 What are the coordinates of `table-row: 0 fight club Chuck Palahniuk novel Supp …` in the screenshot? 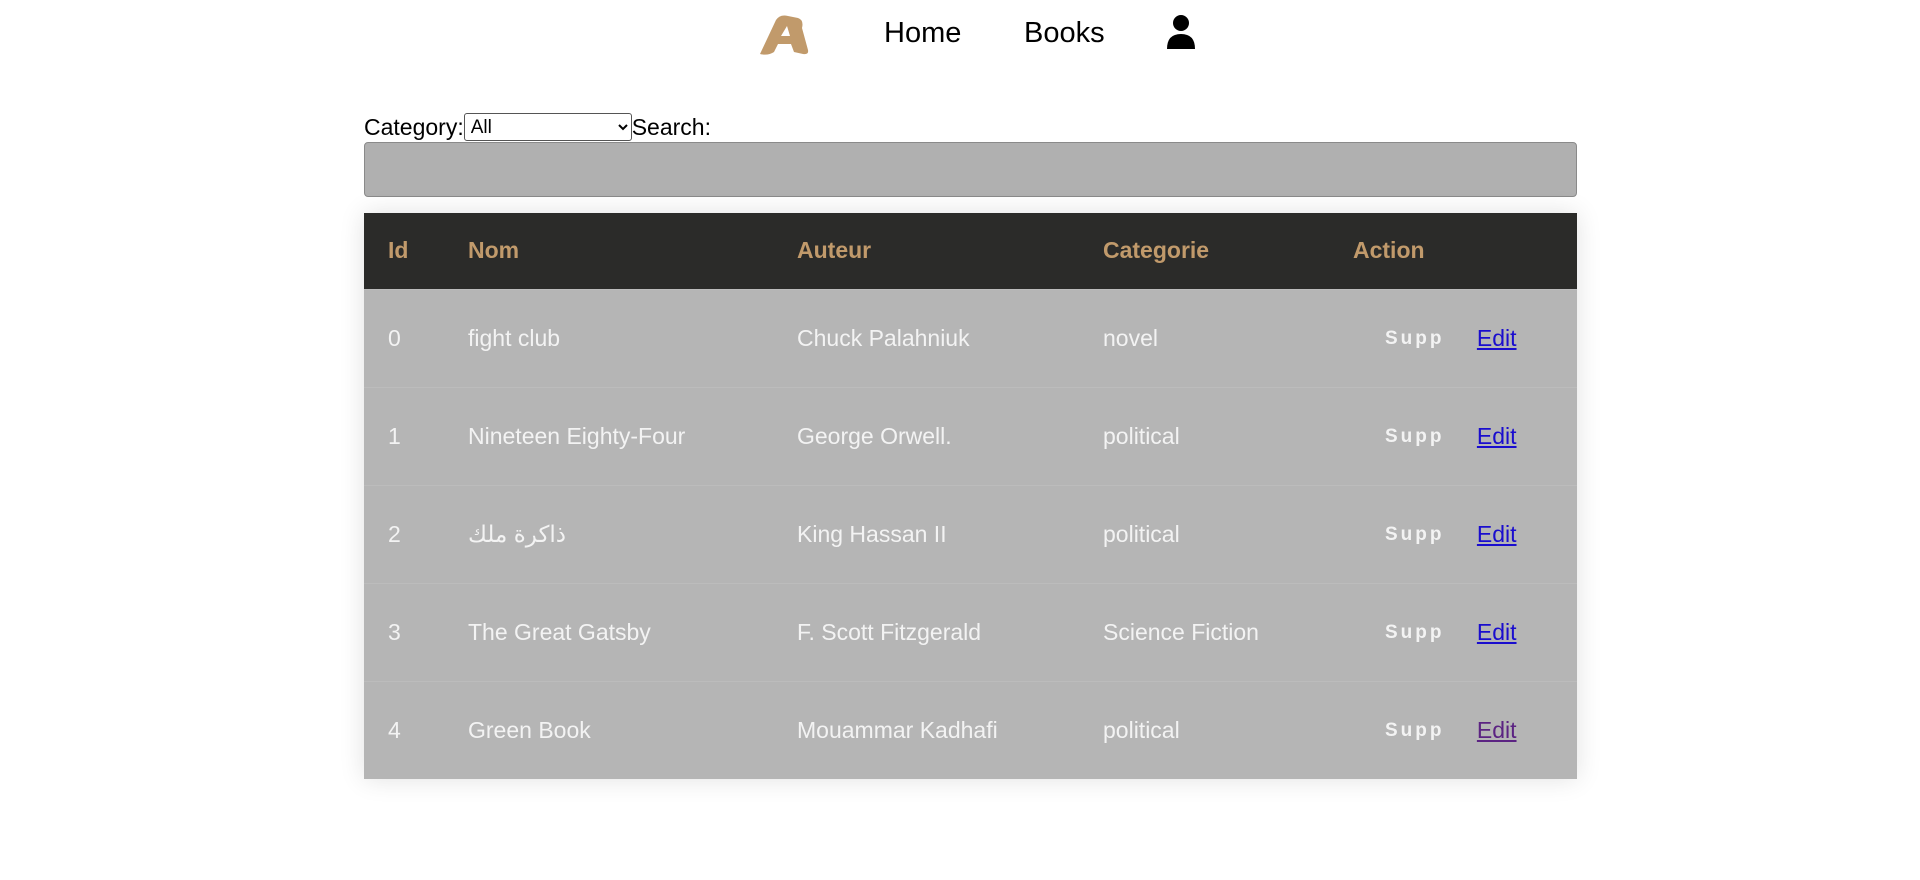 It's located at (970, 338).